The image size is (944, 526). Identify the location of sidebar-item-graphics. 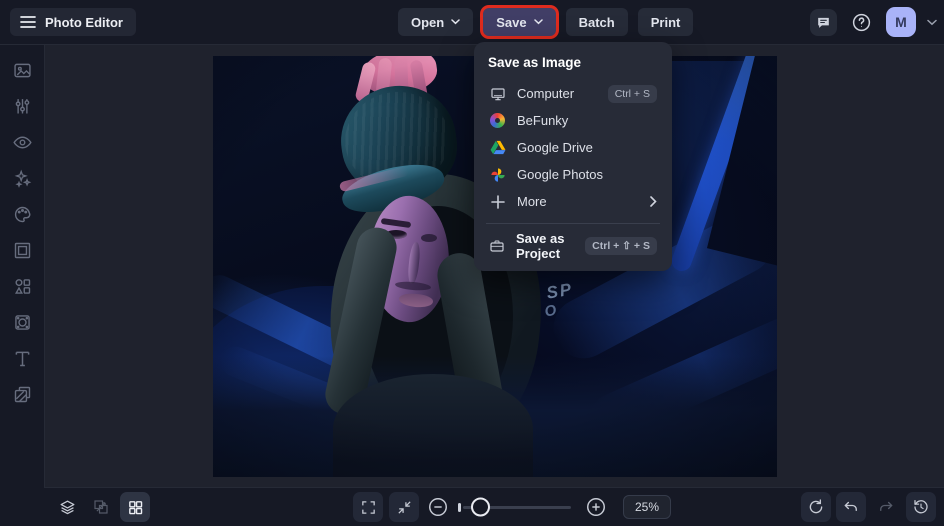
(22, 286).